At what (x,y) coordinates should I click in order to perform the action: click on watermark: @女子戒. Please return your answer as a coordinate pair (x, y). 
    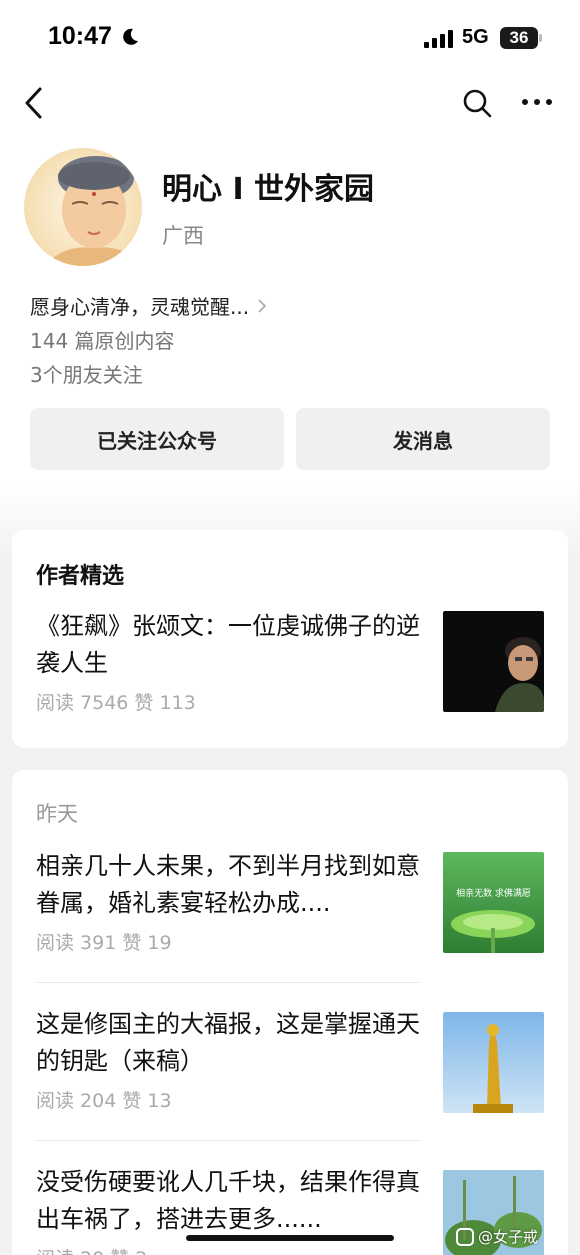
    Looking at the image, I should click on (497, 1236).